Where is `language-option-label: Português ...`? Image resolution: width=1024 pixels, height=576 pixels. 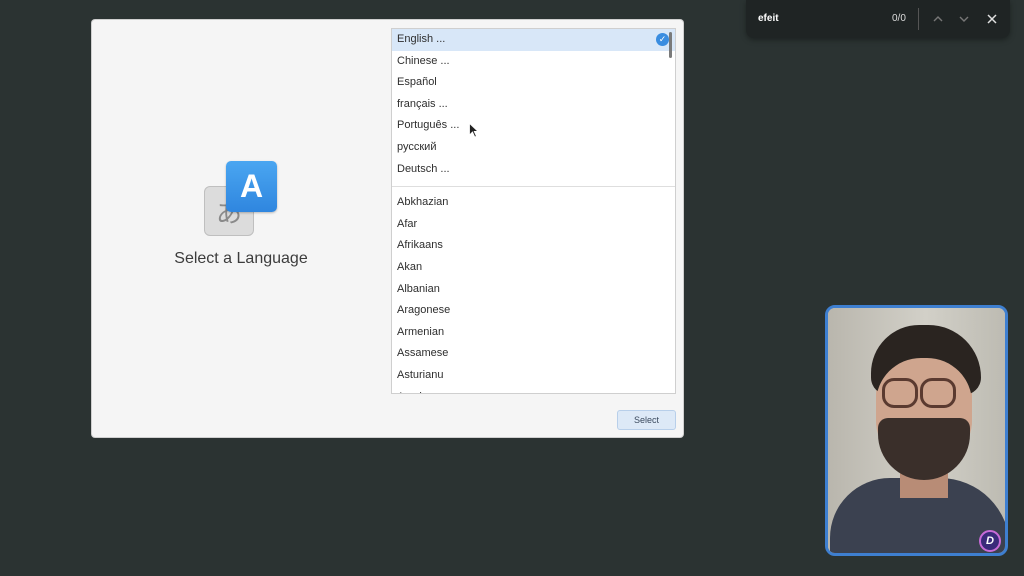 language-option-label: Português ... is located at coordinates (428, 125).